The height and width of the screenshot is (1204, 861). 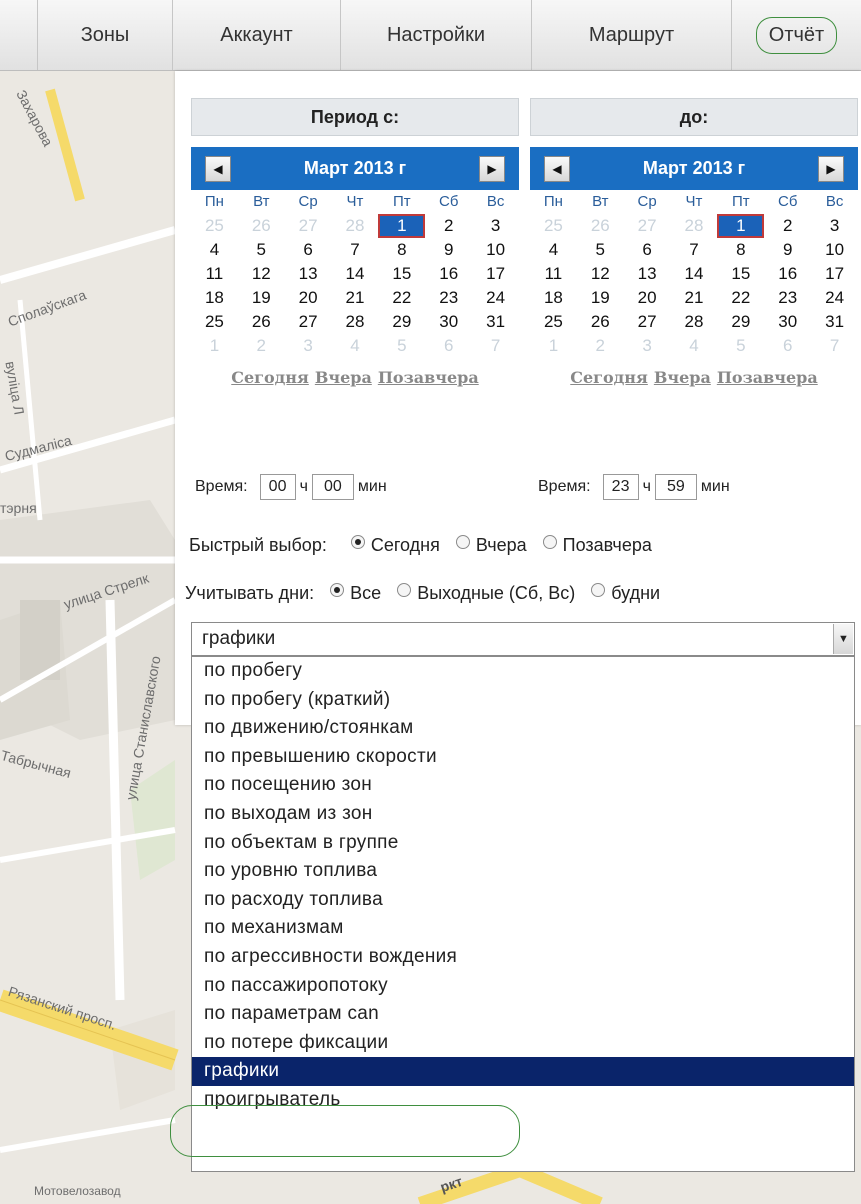 What do you see at coordinates (523, 1043) in the screenshot?
I see `dropdown-option: по потере фиксации` at bounding box center [523, 1043].